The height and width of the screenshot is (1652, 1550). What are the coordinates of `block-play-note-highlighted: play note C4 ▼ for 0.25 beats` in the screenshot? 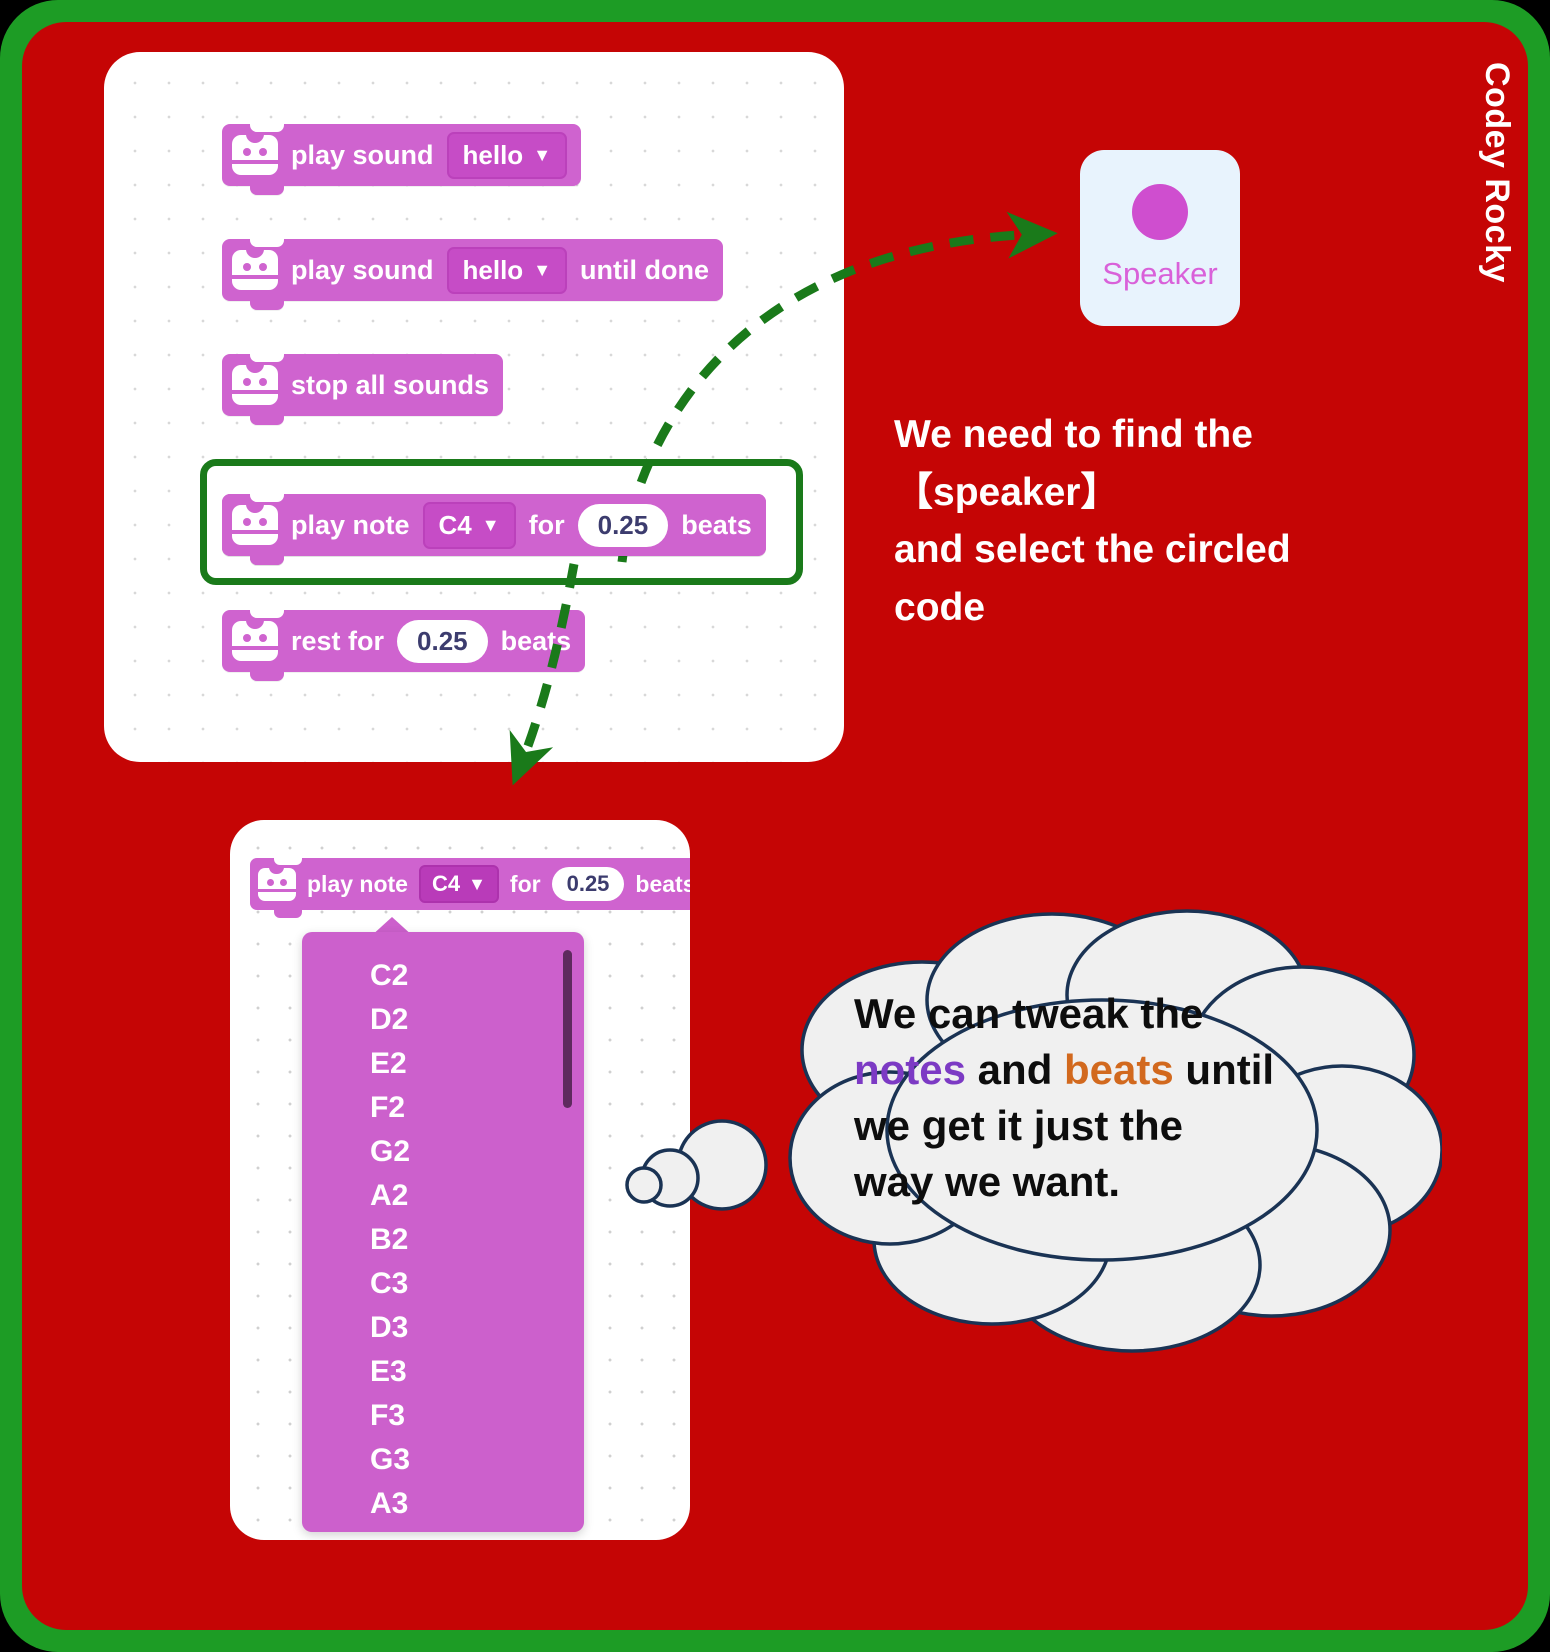 It's located at (494, 529).